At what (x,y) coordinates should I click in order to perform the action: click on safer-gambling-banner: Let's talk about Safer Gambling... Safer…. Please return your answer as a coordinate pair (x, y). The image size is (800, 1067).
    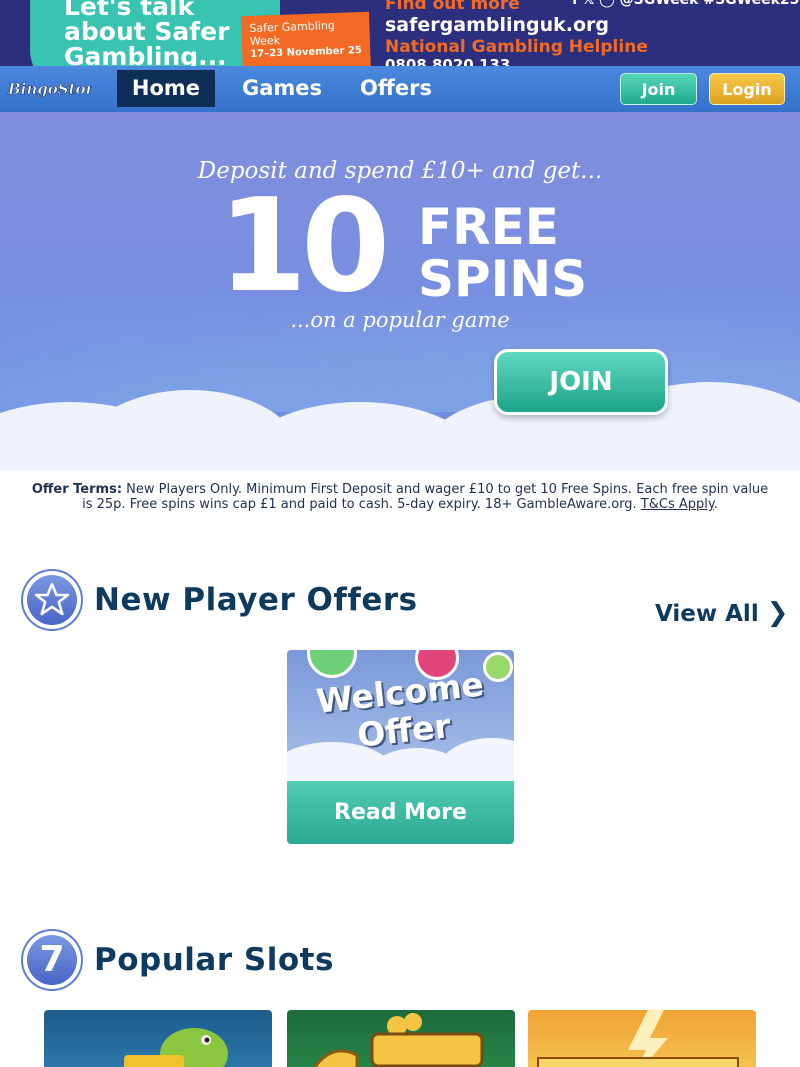
    Looking at the image, I should click on (400, 33).